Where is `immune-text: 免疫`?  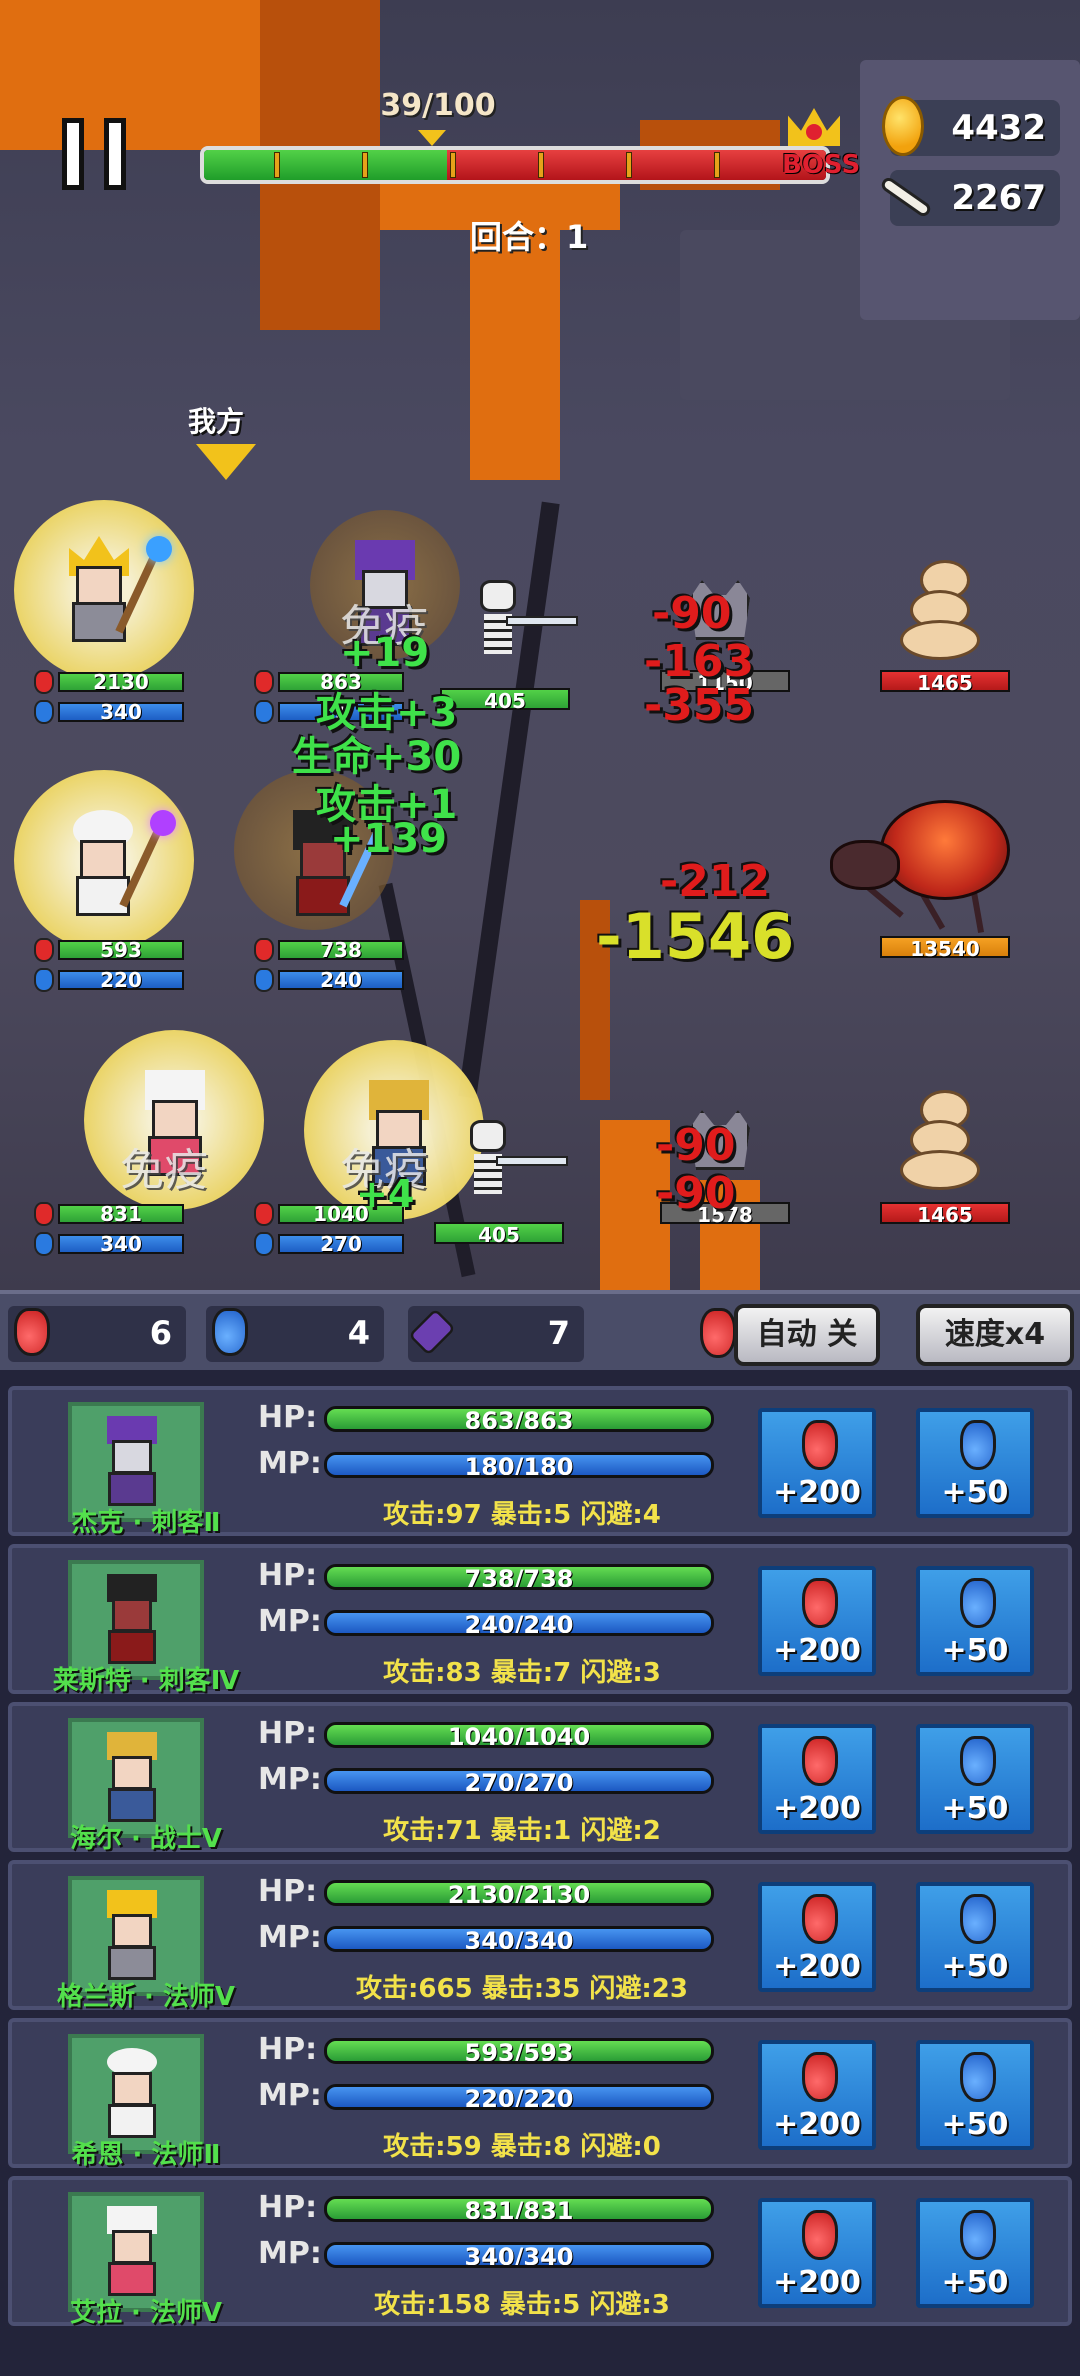 immune-text: 免疫 is located at coordinates (164, 1170).